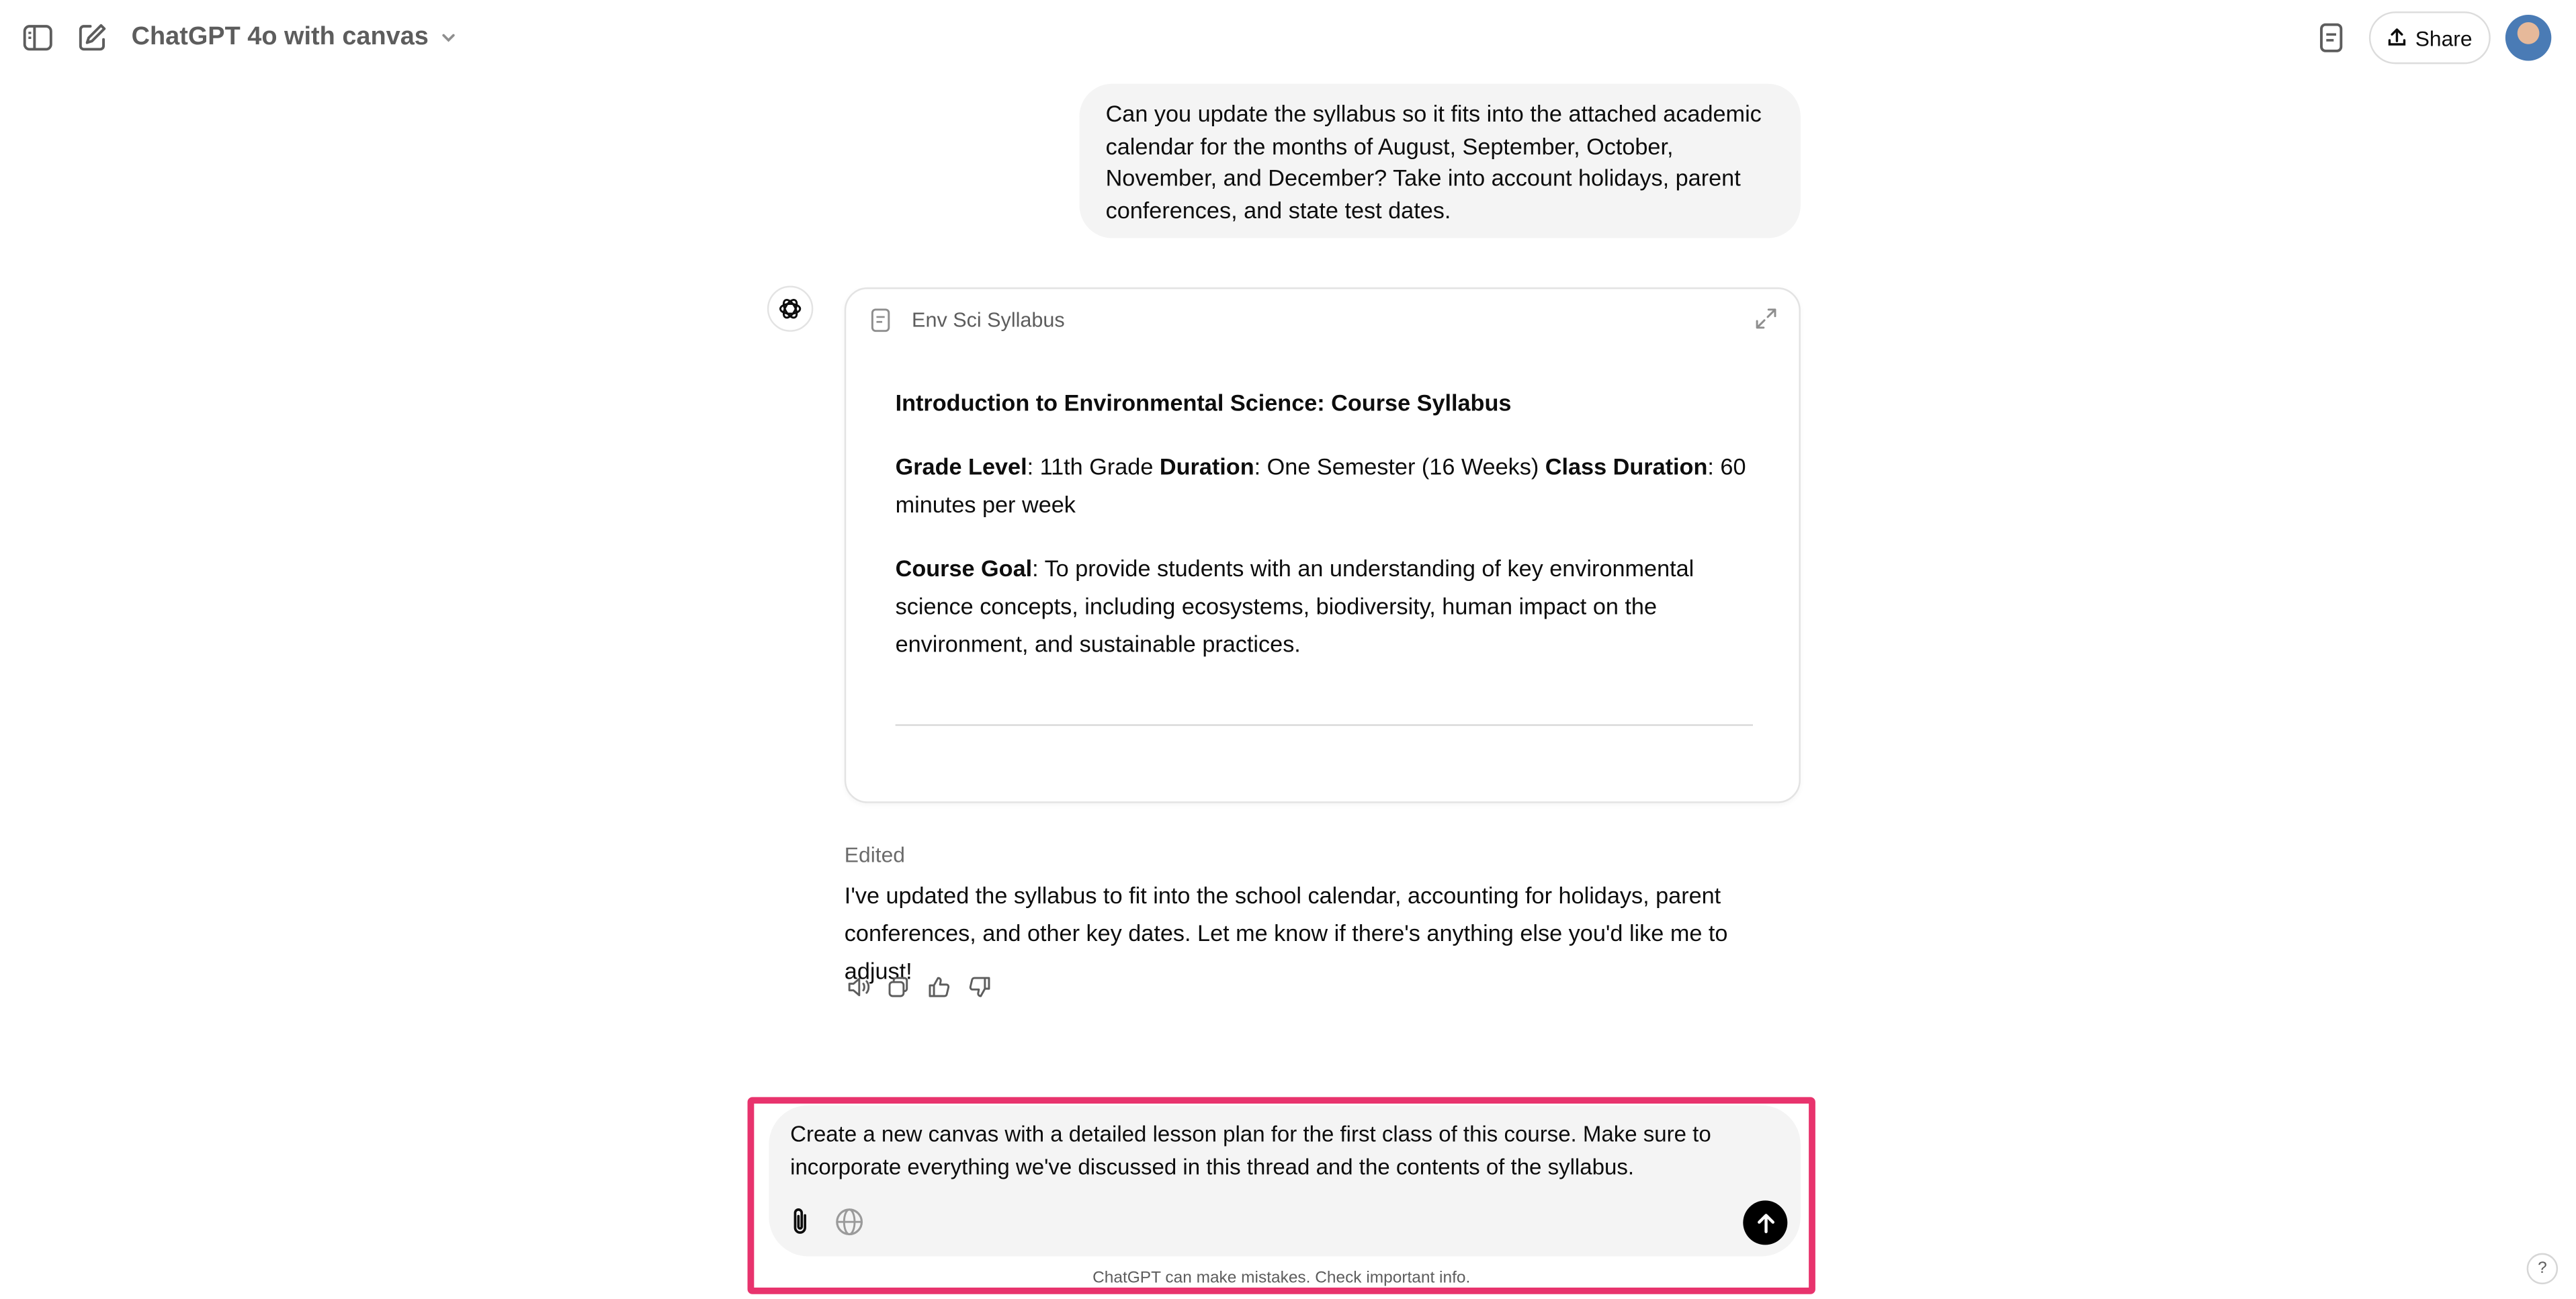 The height and width of the screenshot is (1299, 2576). I want to click on thumbs-up-icon, so click(939, 987).